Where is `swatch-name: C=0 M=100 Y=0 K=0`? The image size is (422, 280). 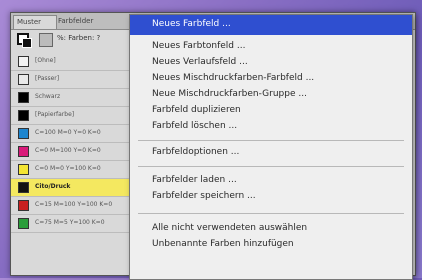
swatch-name: C=0 M=100 Y=0 K=0 is located at coordinates (68, 150).